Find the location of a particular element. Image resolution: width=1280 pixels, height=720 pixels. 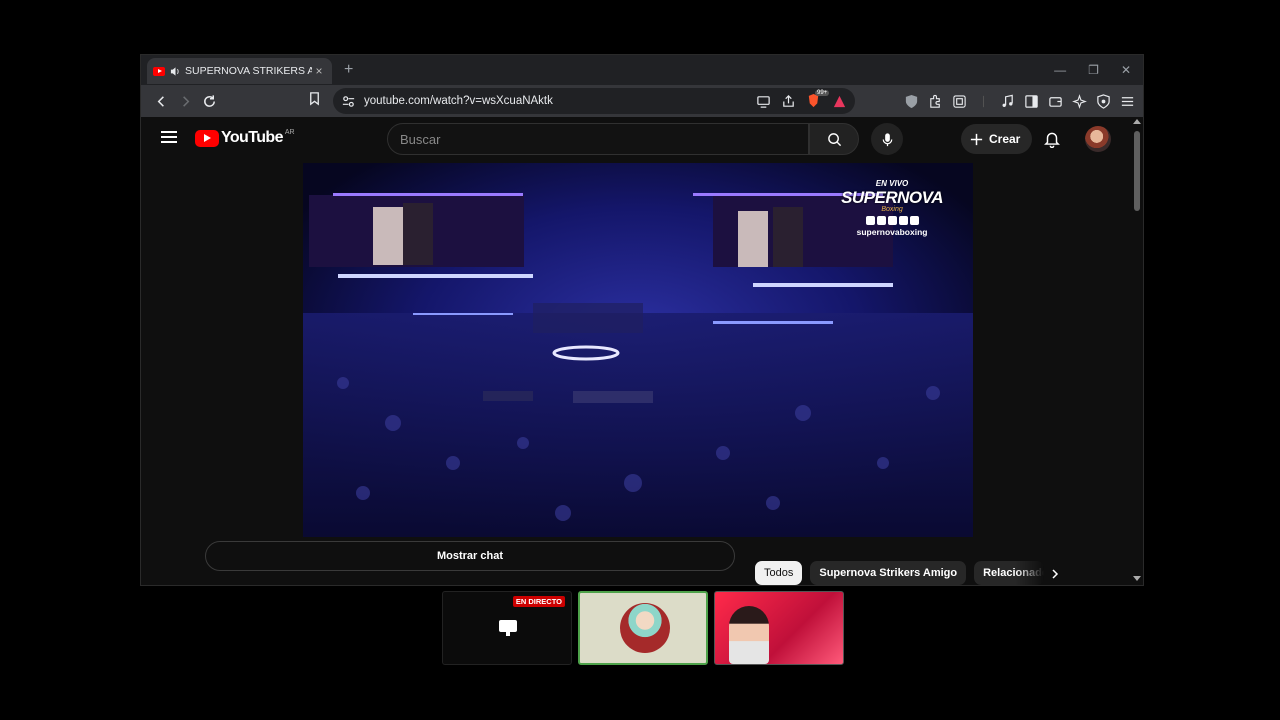

back-button is located at coordinates (161, 101).